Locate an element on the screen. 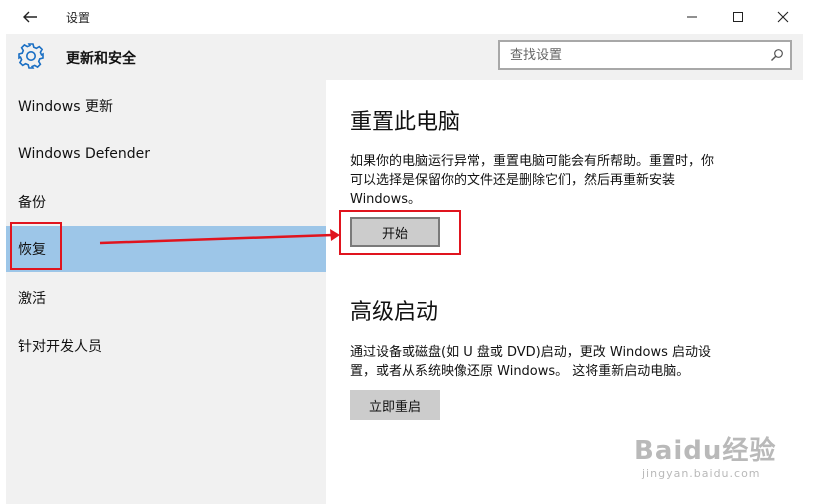 The height and width of the screenshot is (504, 829). watermark-url: jingyan.baidu.com is located at coordinates (701, 473).